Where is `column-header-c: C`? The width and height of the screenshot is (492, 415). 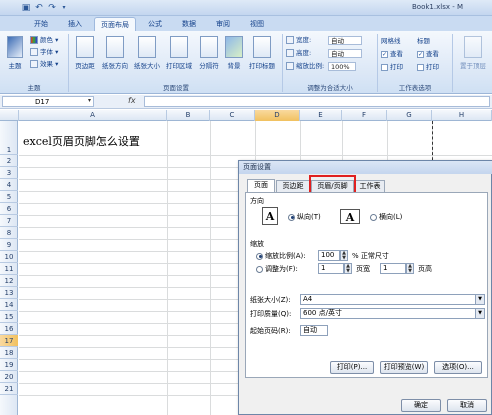
column-header-c: C is located at coordinates (232, 115).